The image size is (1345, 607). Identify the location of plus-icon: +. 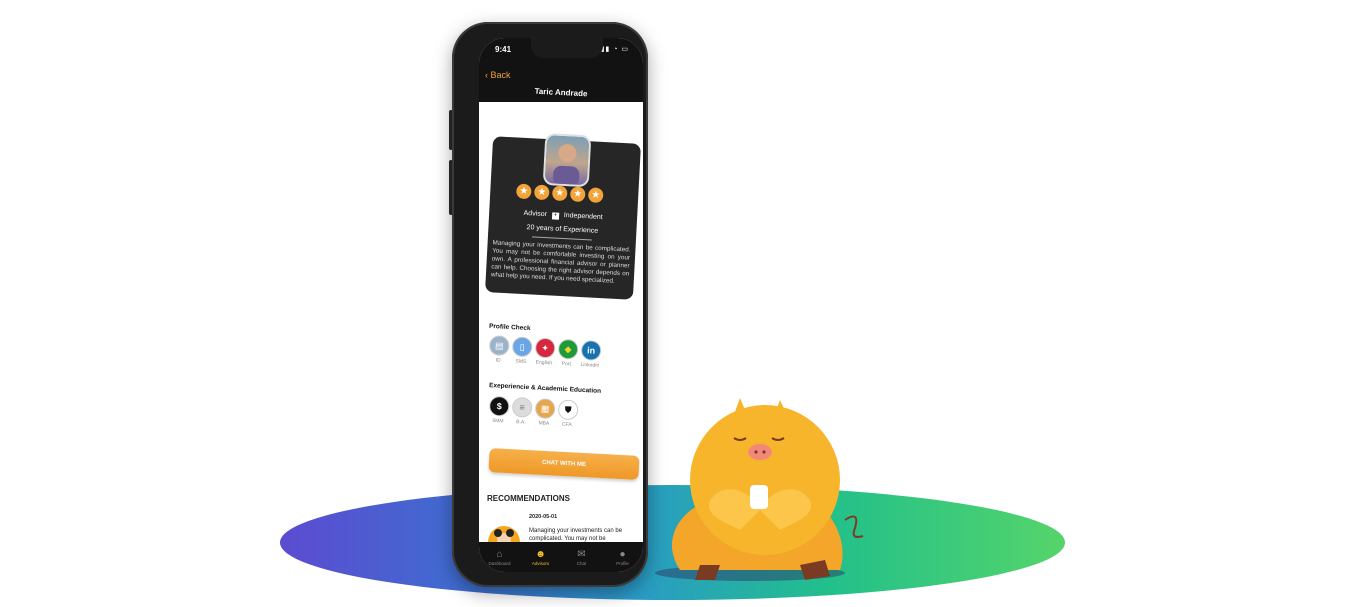
(555, 216).